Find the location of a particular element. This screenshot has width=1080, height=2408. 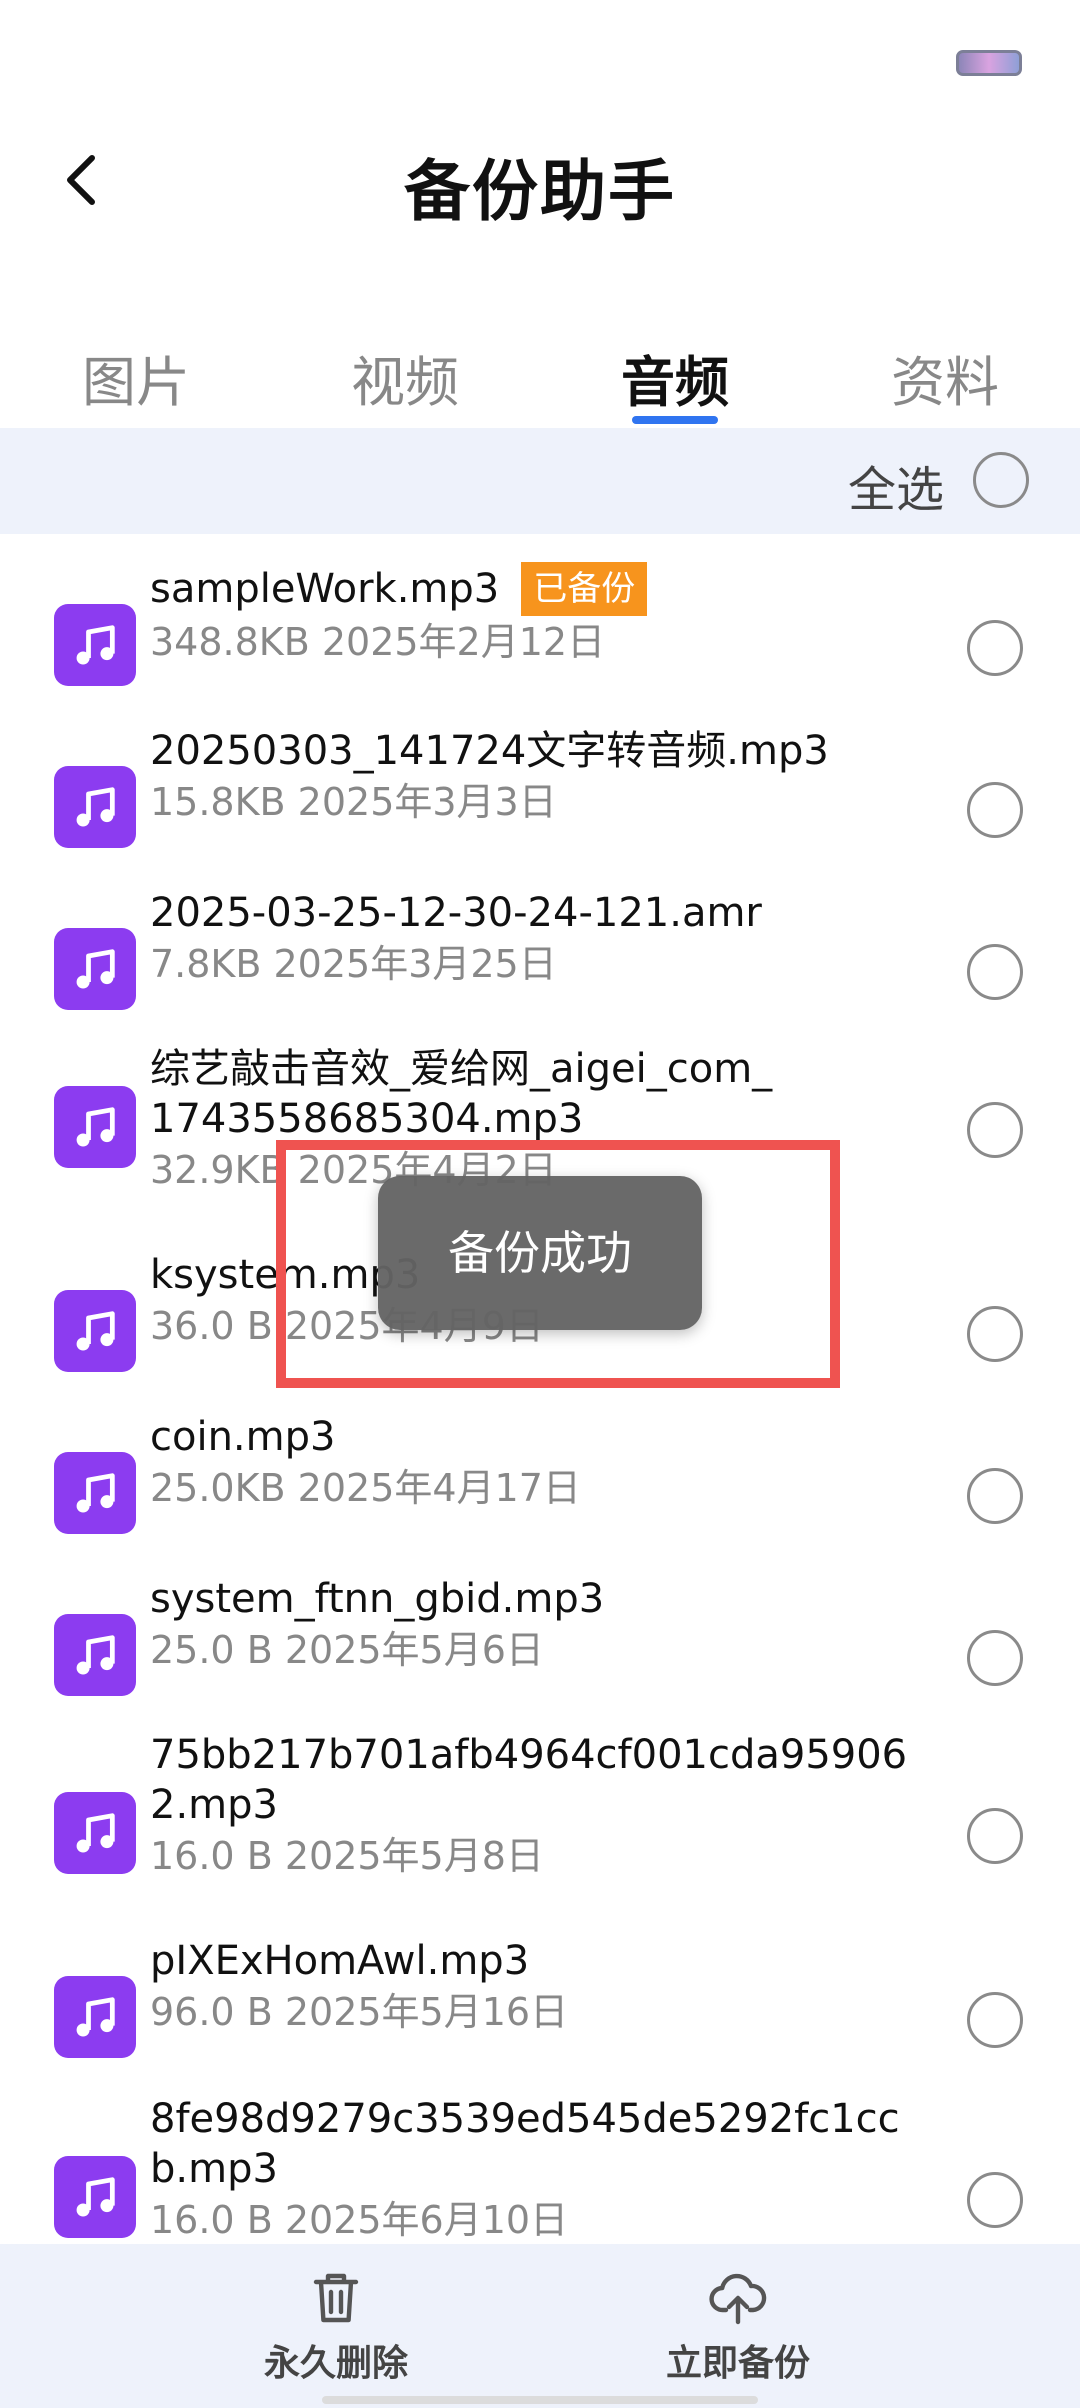

trash-icon is located at coordinates (336, 2298).